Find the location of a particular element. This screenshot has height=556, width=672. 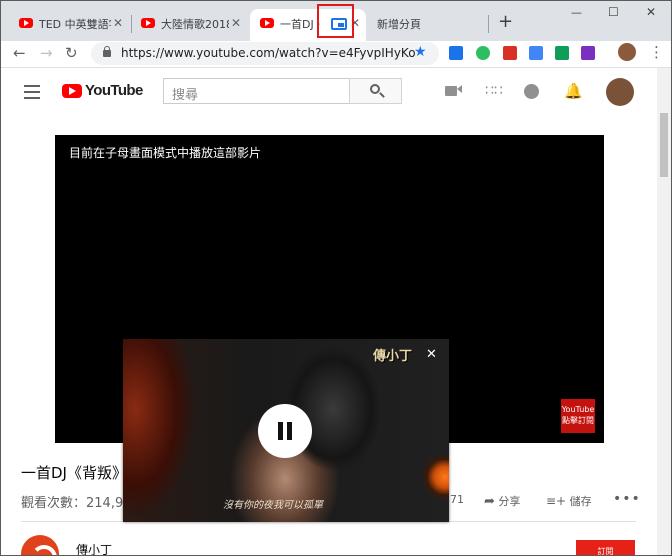

search-placeholder: 搜尋 is located at coordinates (185, 95).